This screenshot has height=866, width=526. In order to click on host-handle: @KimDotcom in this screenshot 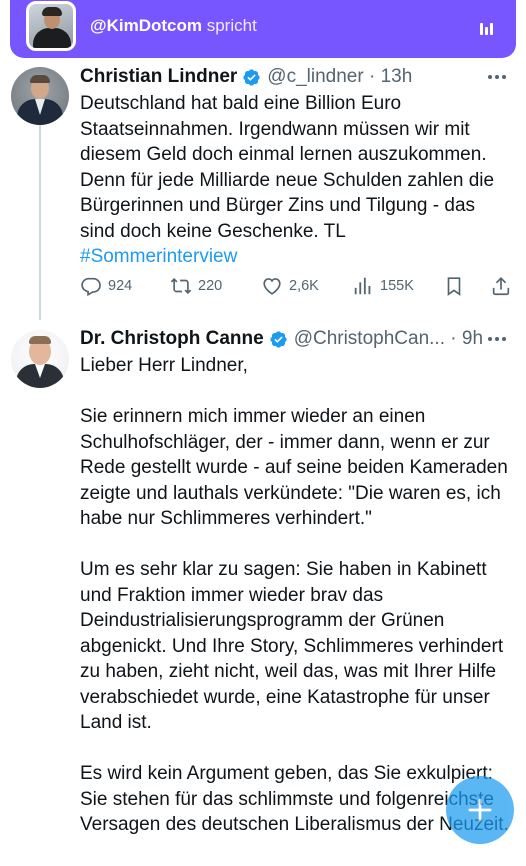, I will do `click(146, 25)`.